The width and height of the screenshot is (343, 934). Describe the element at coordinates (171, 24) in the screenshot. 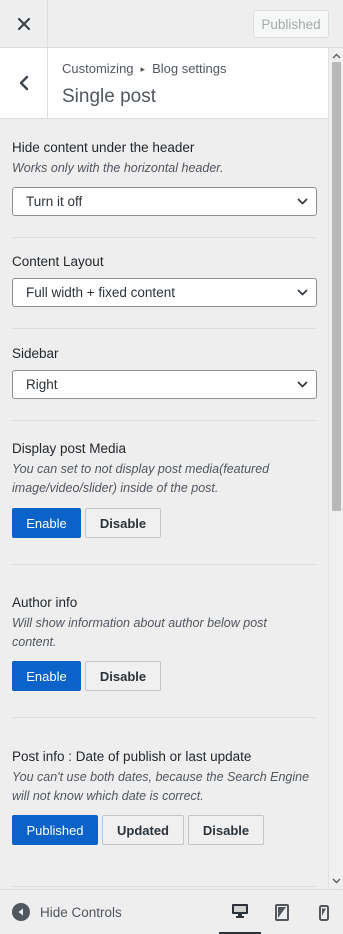

I see `customizer-header: Published` at that location.